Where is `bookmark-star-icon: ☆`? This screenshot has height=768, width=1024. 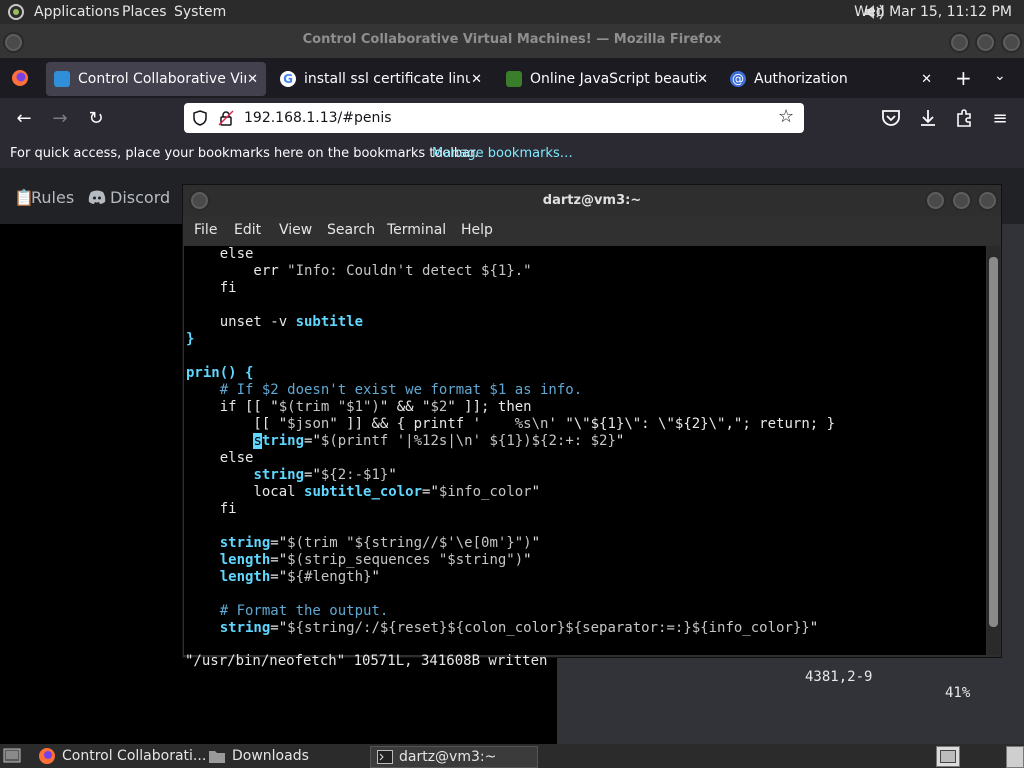
bookmark-star-icon: ☆ is located at coordinates (786, 116).